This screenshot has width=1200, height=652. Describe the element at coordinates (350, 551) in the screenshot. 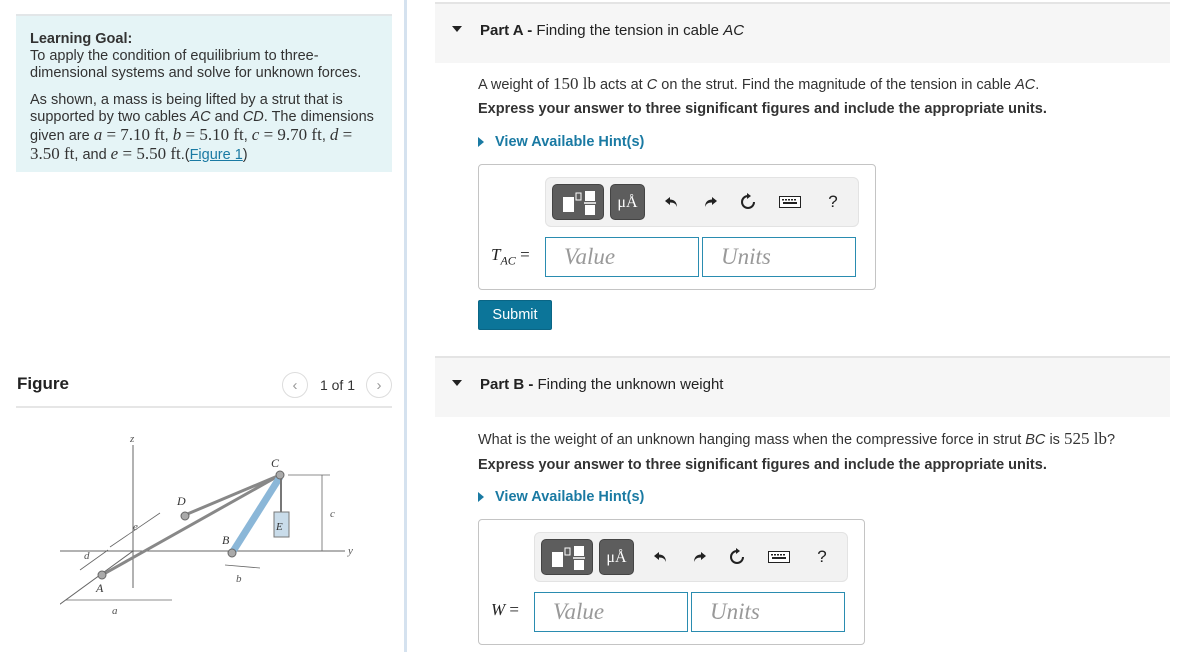

I see `y-axis-label: y` at that location.